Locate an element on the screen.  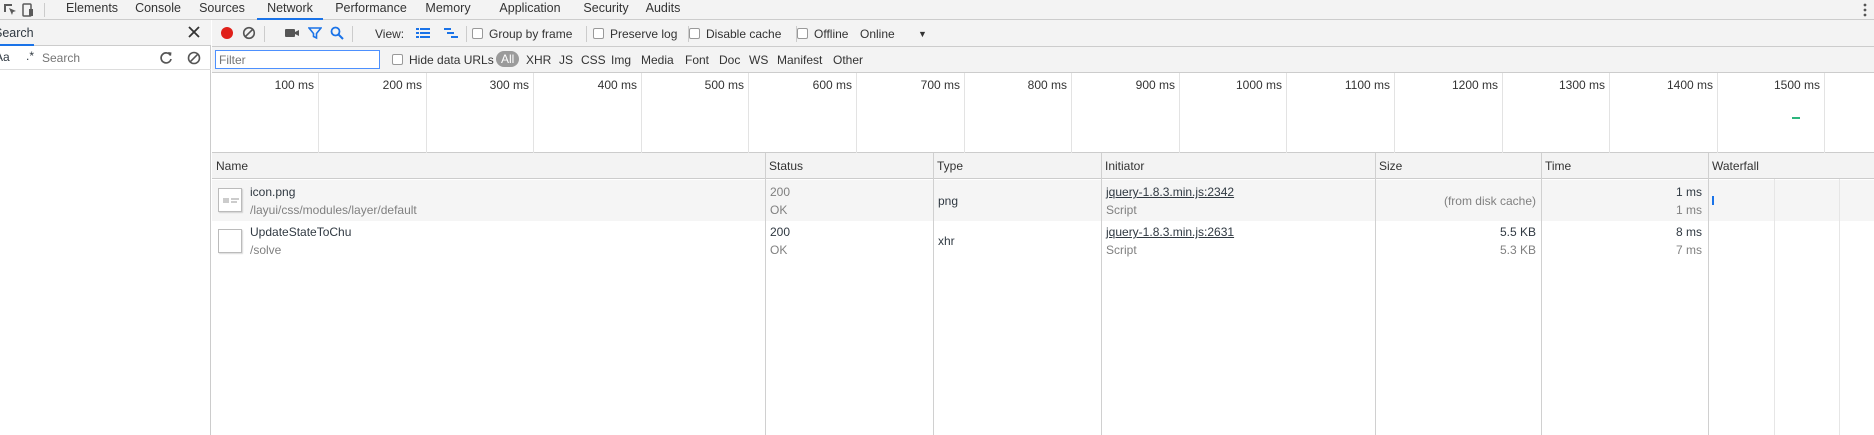
disable-cache-checkbox: Disable cache is located at coordinates (735, 34).